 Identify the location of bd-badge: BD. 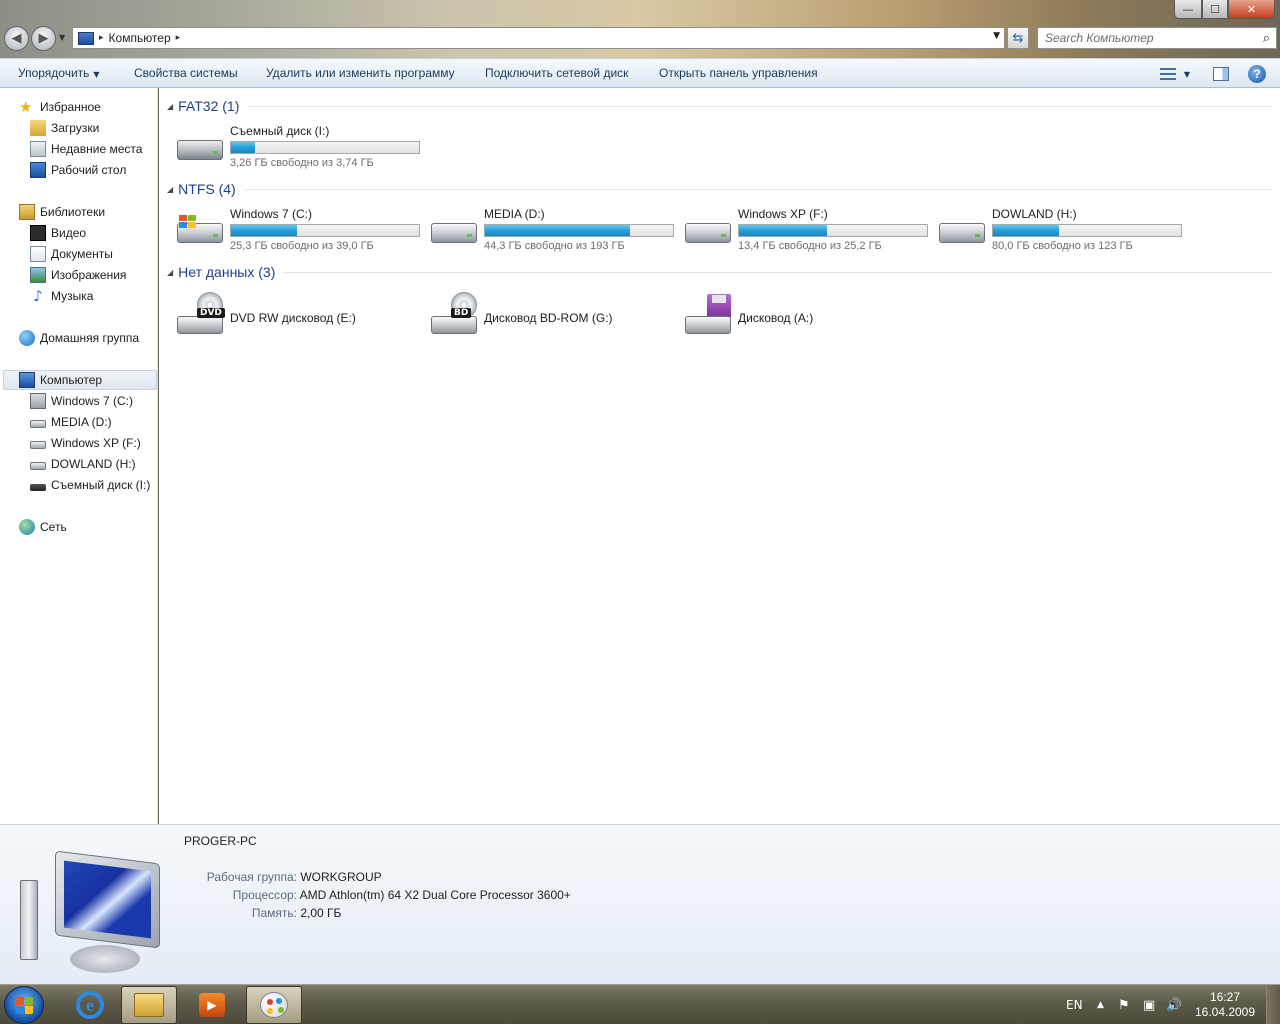
(461, 313).